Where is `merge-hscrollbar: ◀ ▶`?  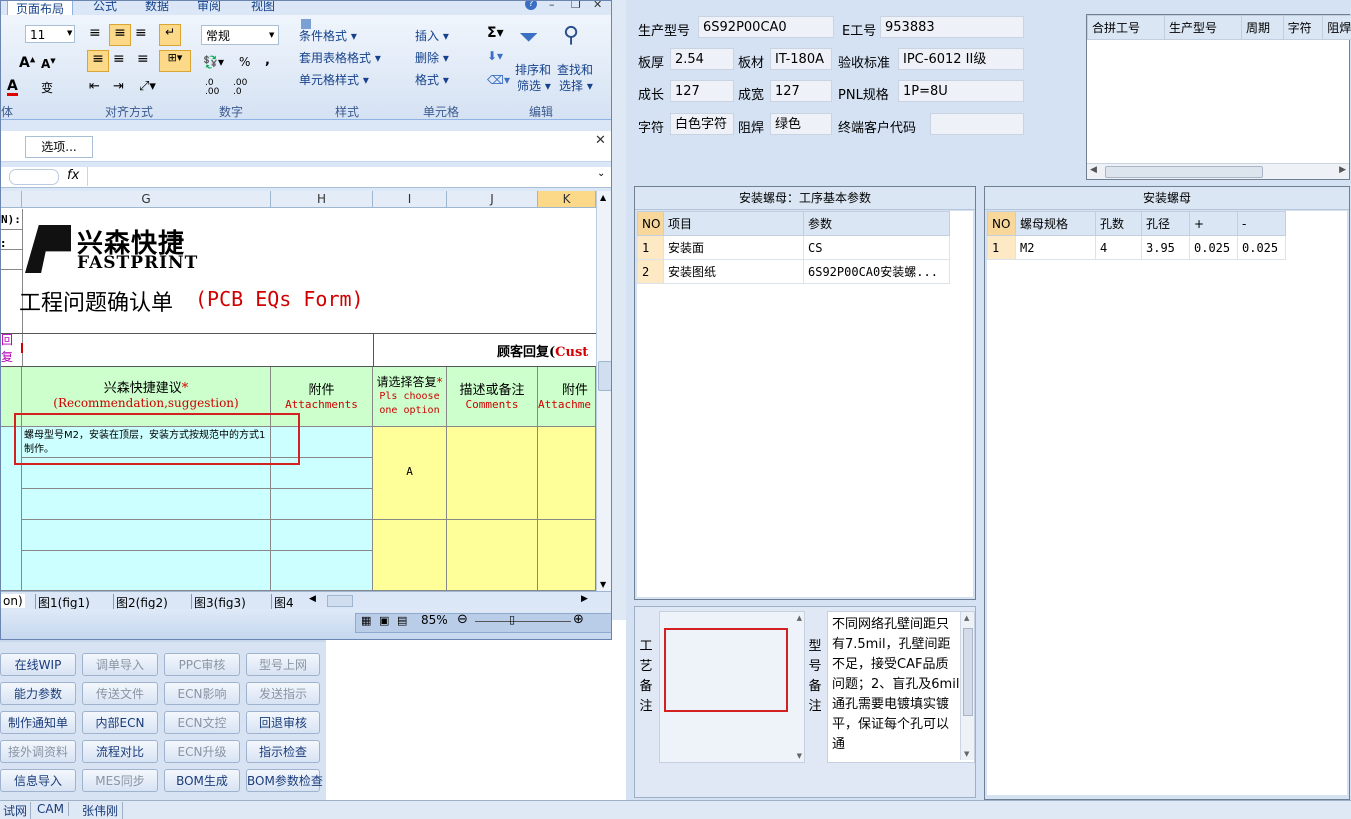
merge-hscrollbar: ◀ ▶ is located at coordinates (1218, 171).